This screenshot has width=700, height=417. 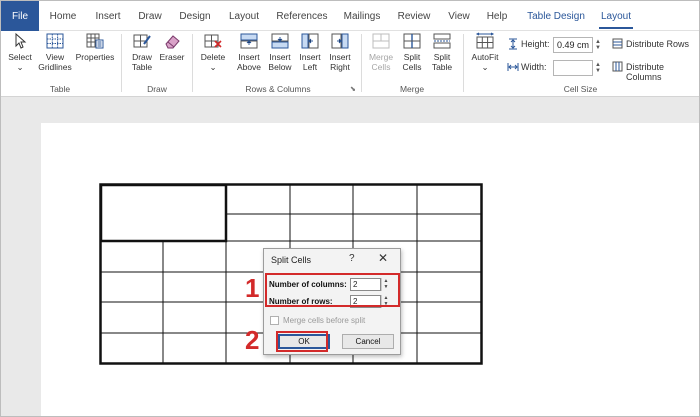 I want to click on insert-right-icon, so click(x=340, y=41).